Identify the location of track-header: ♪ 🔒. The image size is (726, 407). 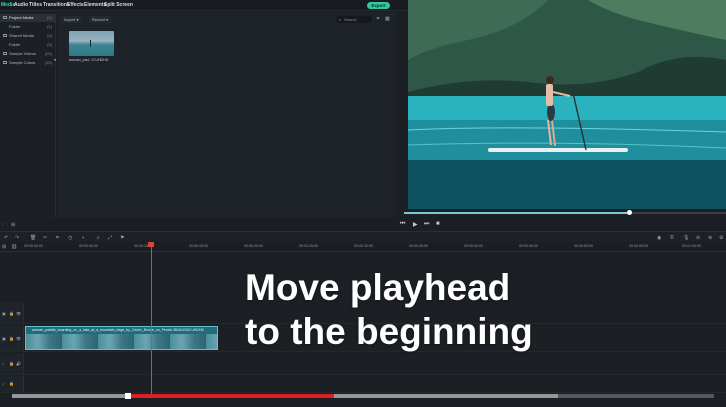
(12, 384).